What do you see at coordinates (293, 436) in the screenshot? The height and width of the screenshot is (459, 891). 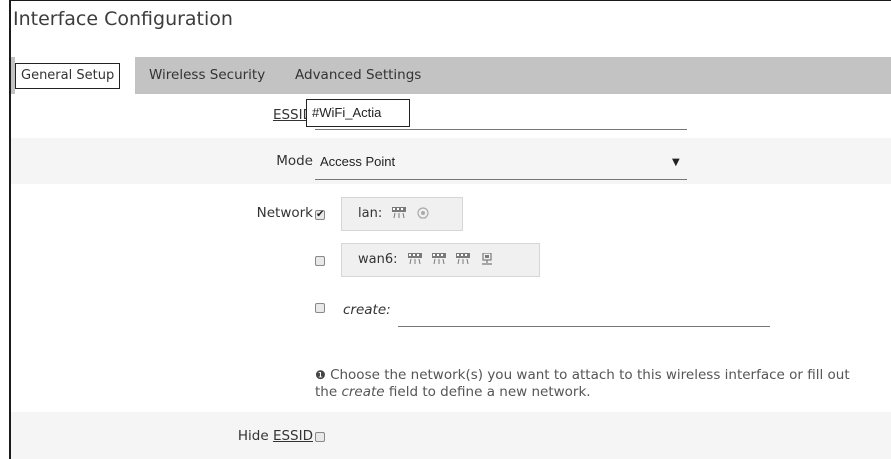 I see `hide-essid-link: ESSID` at bounding box center [293, 436].